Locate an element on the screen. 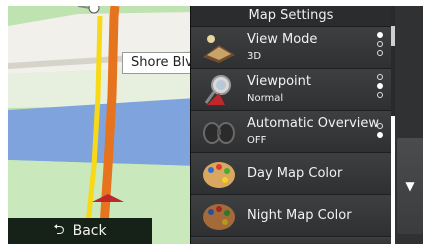 The image size is (423, 244). view-mode-value: 3D is located at coordinates (254, 56).